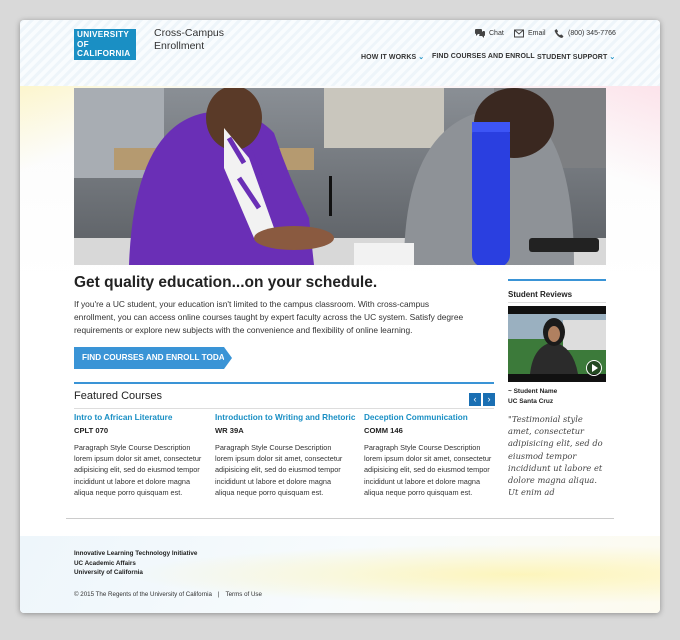 The image size is (680, 640). I want to click on featured-underline, so click(284, 408).